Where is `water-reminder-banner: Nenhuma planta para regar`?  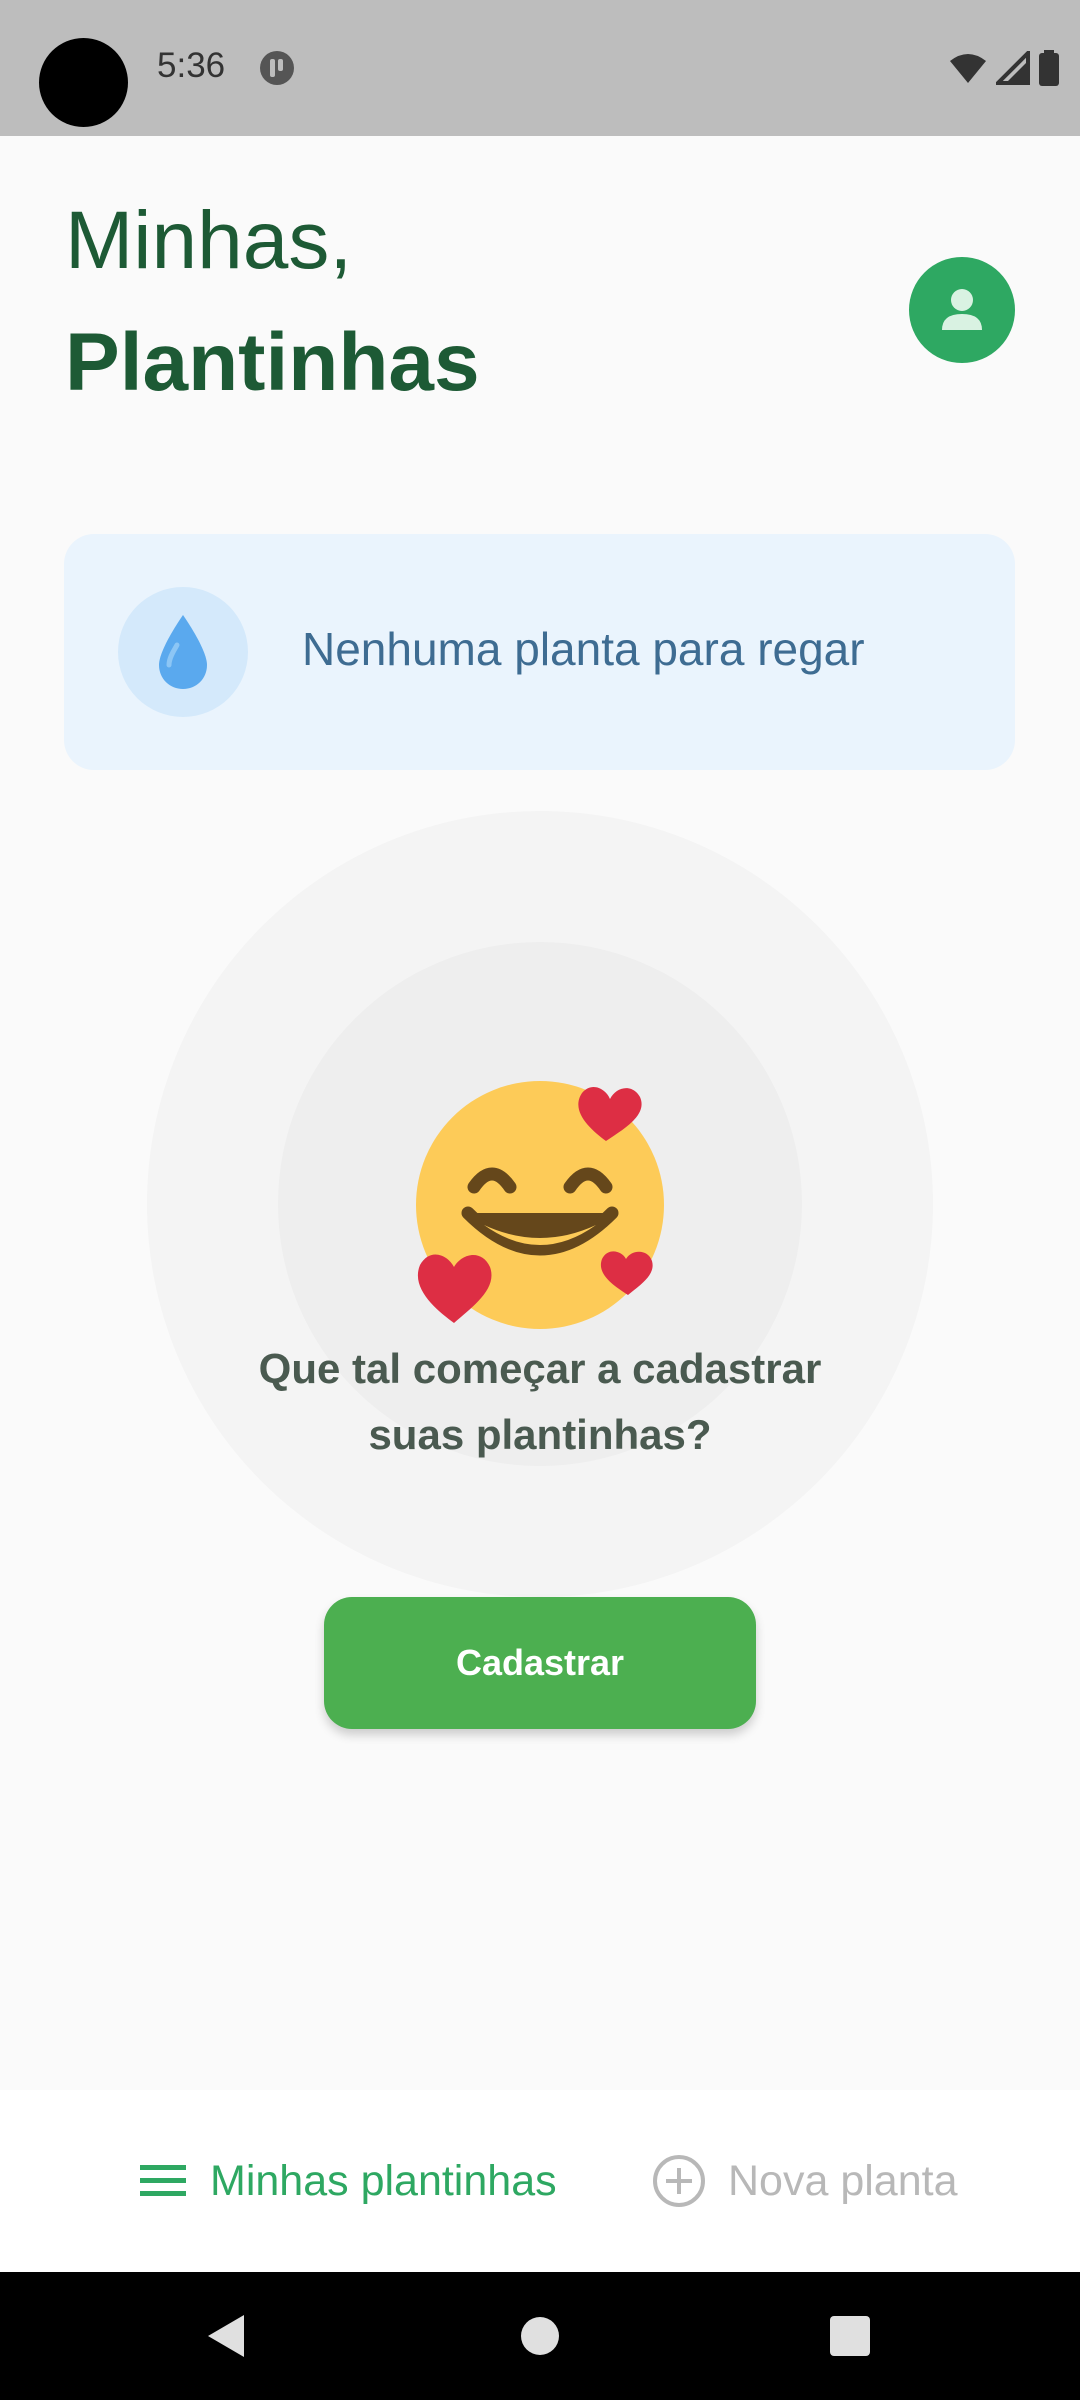 water-reminder-banner: Nenhuma planta para regar is located at coordinates (539, 652).